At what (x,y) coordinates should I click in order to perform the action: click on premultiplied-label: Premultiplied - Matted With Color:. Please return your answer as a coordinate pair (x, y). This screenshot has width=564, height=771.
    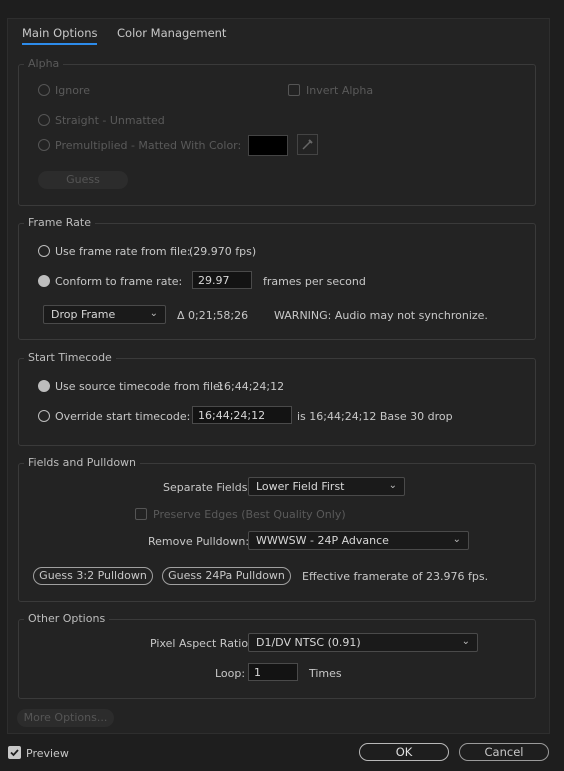
    Looking at the image, I should click on (148, 145).